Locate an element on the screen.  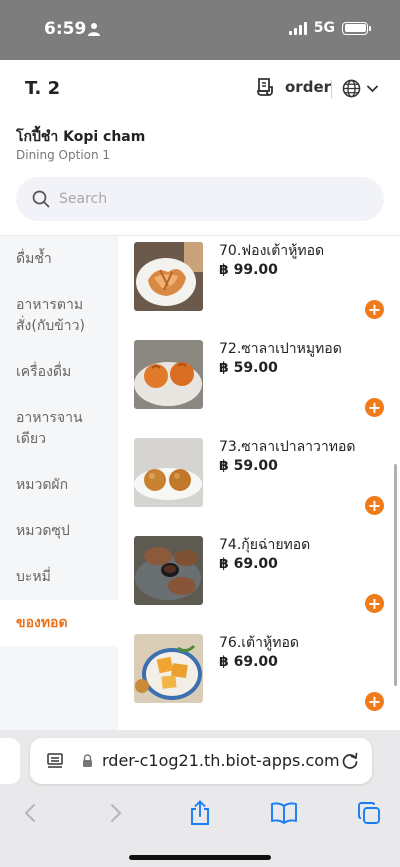
category-item-a-la-carte: อาหารตามสั่ง(กับข้าว) is located at coordinates (59, 315).